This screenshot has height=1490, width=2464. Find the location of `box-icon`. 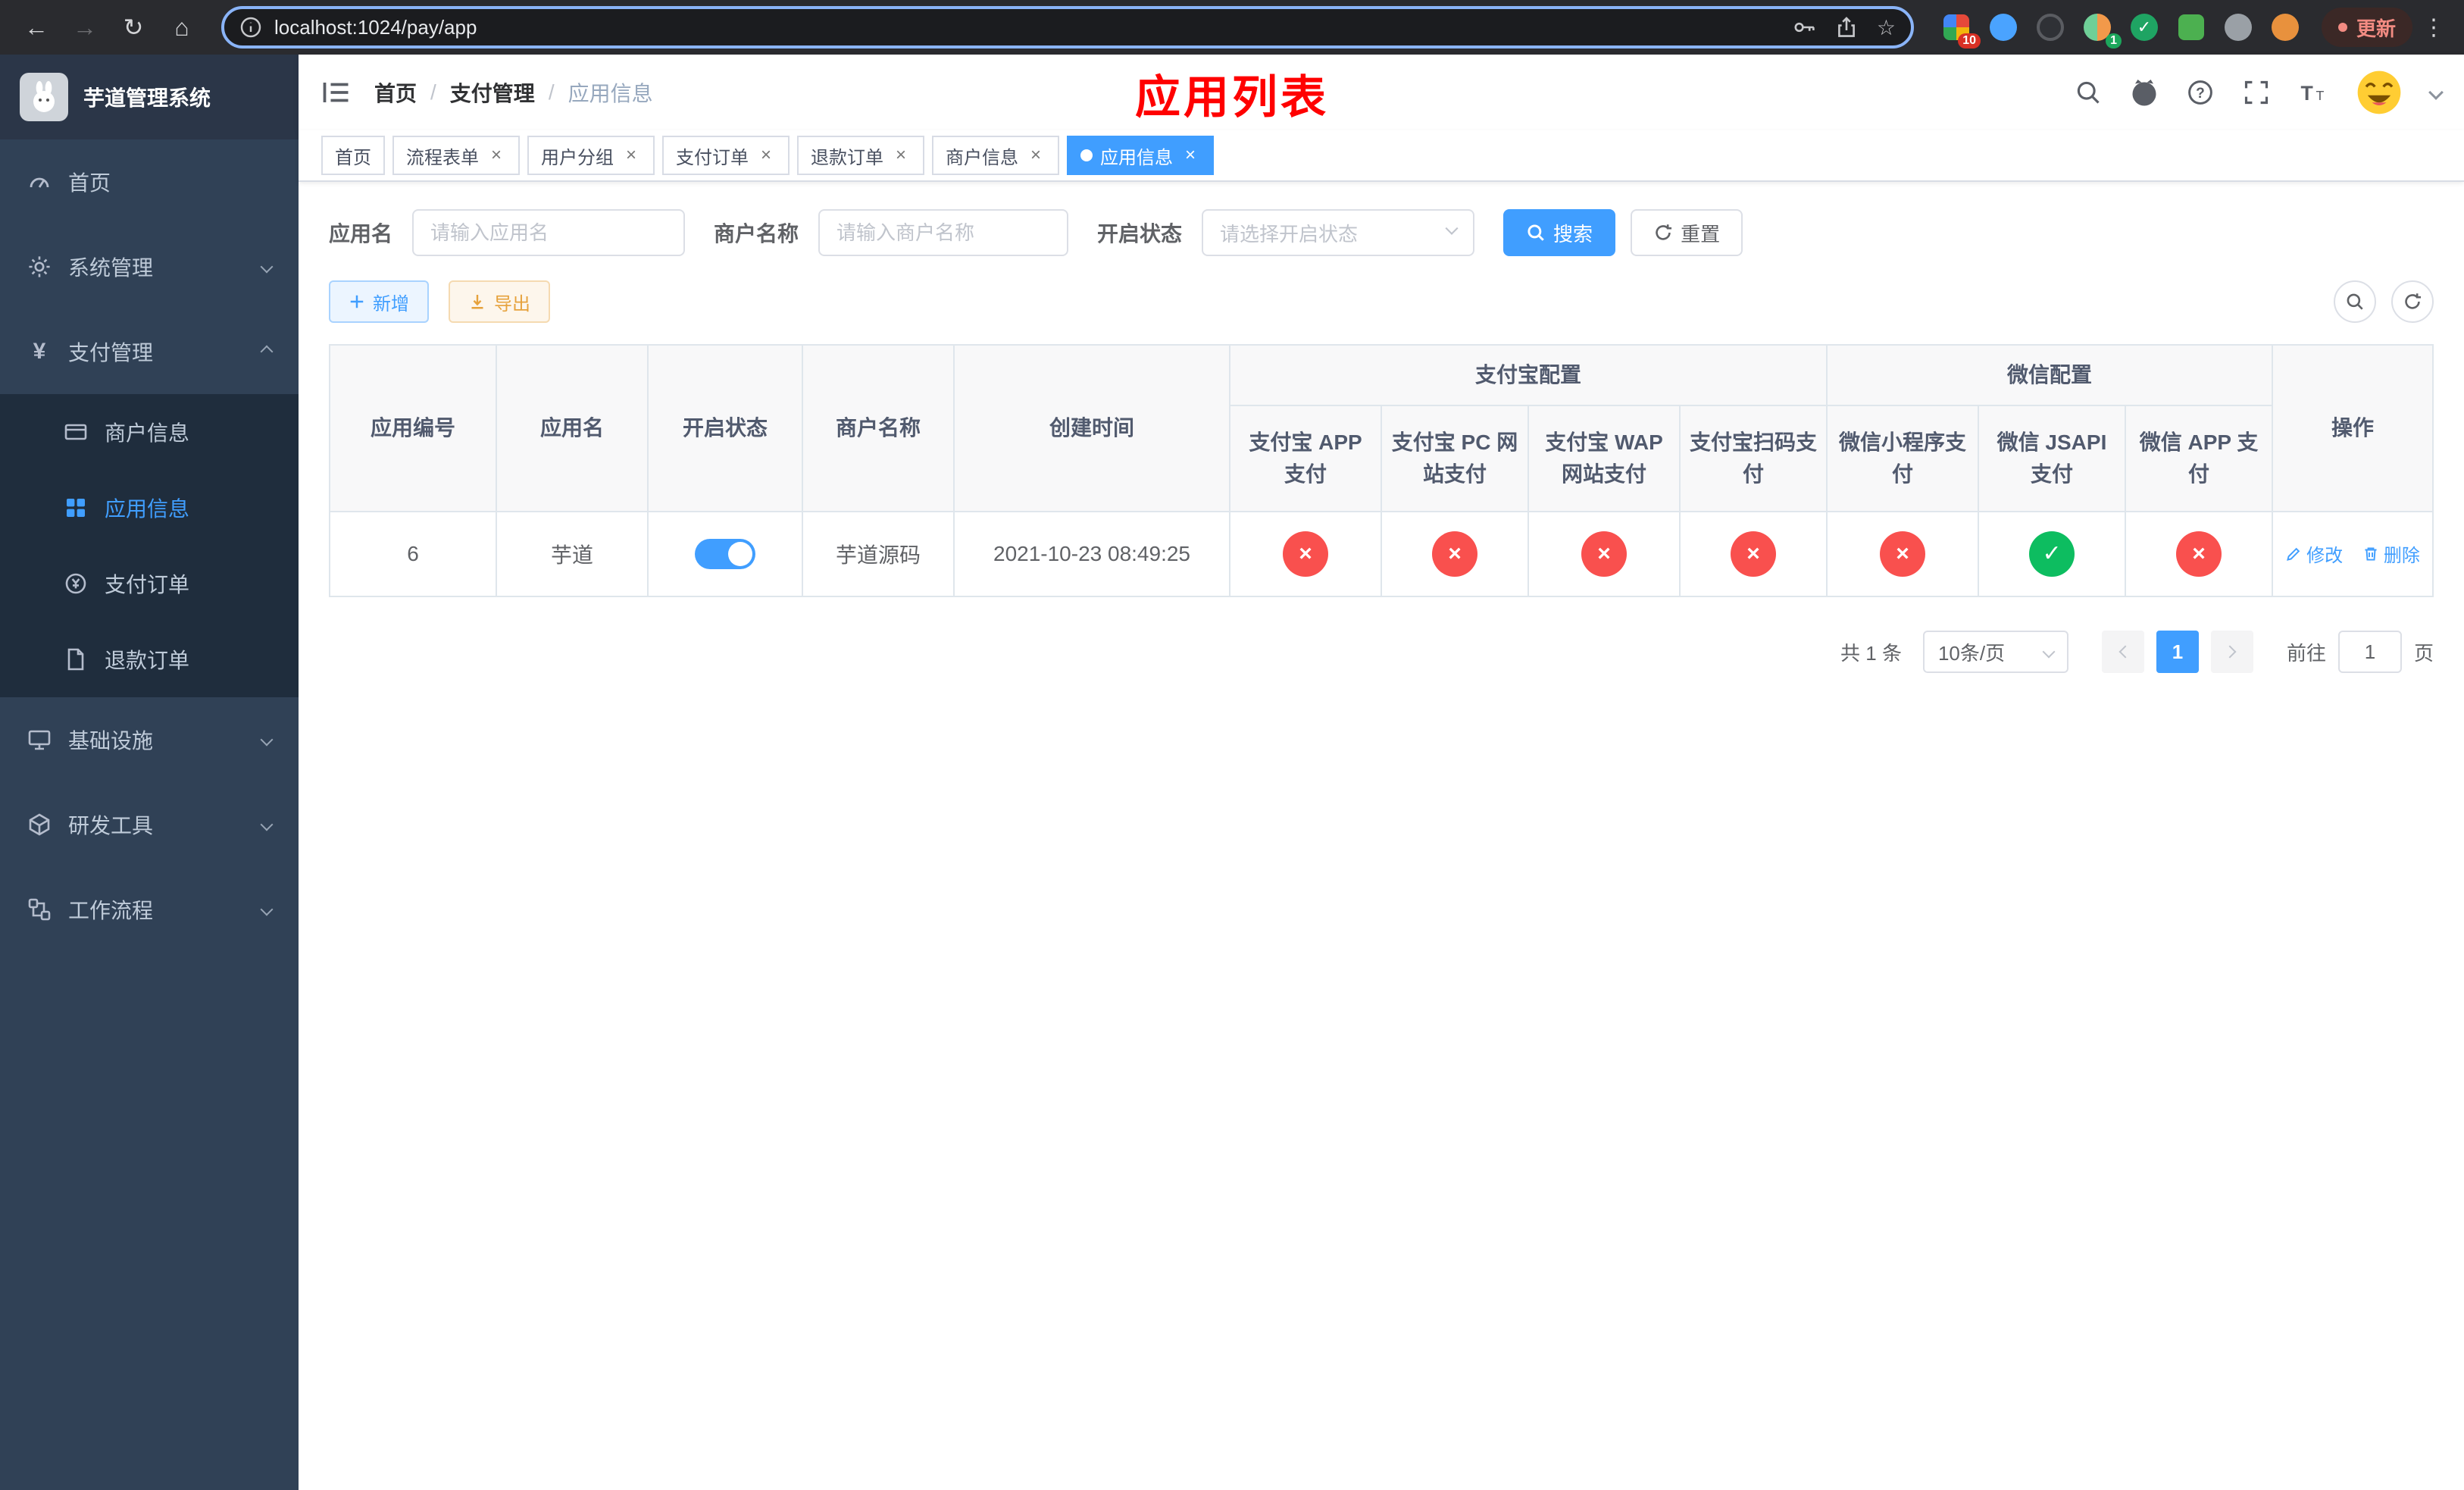

box-icon is located at coordinates (39, 824).